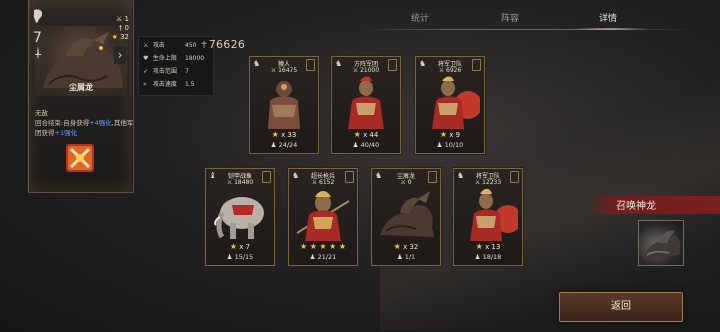  What do you see at coordinates (240, 246) in the screenshot?
I see `unit-count: ★ x 7` at bounding box center [240, 246].